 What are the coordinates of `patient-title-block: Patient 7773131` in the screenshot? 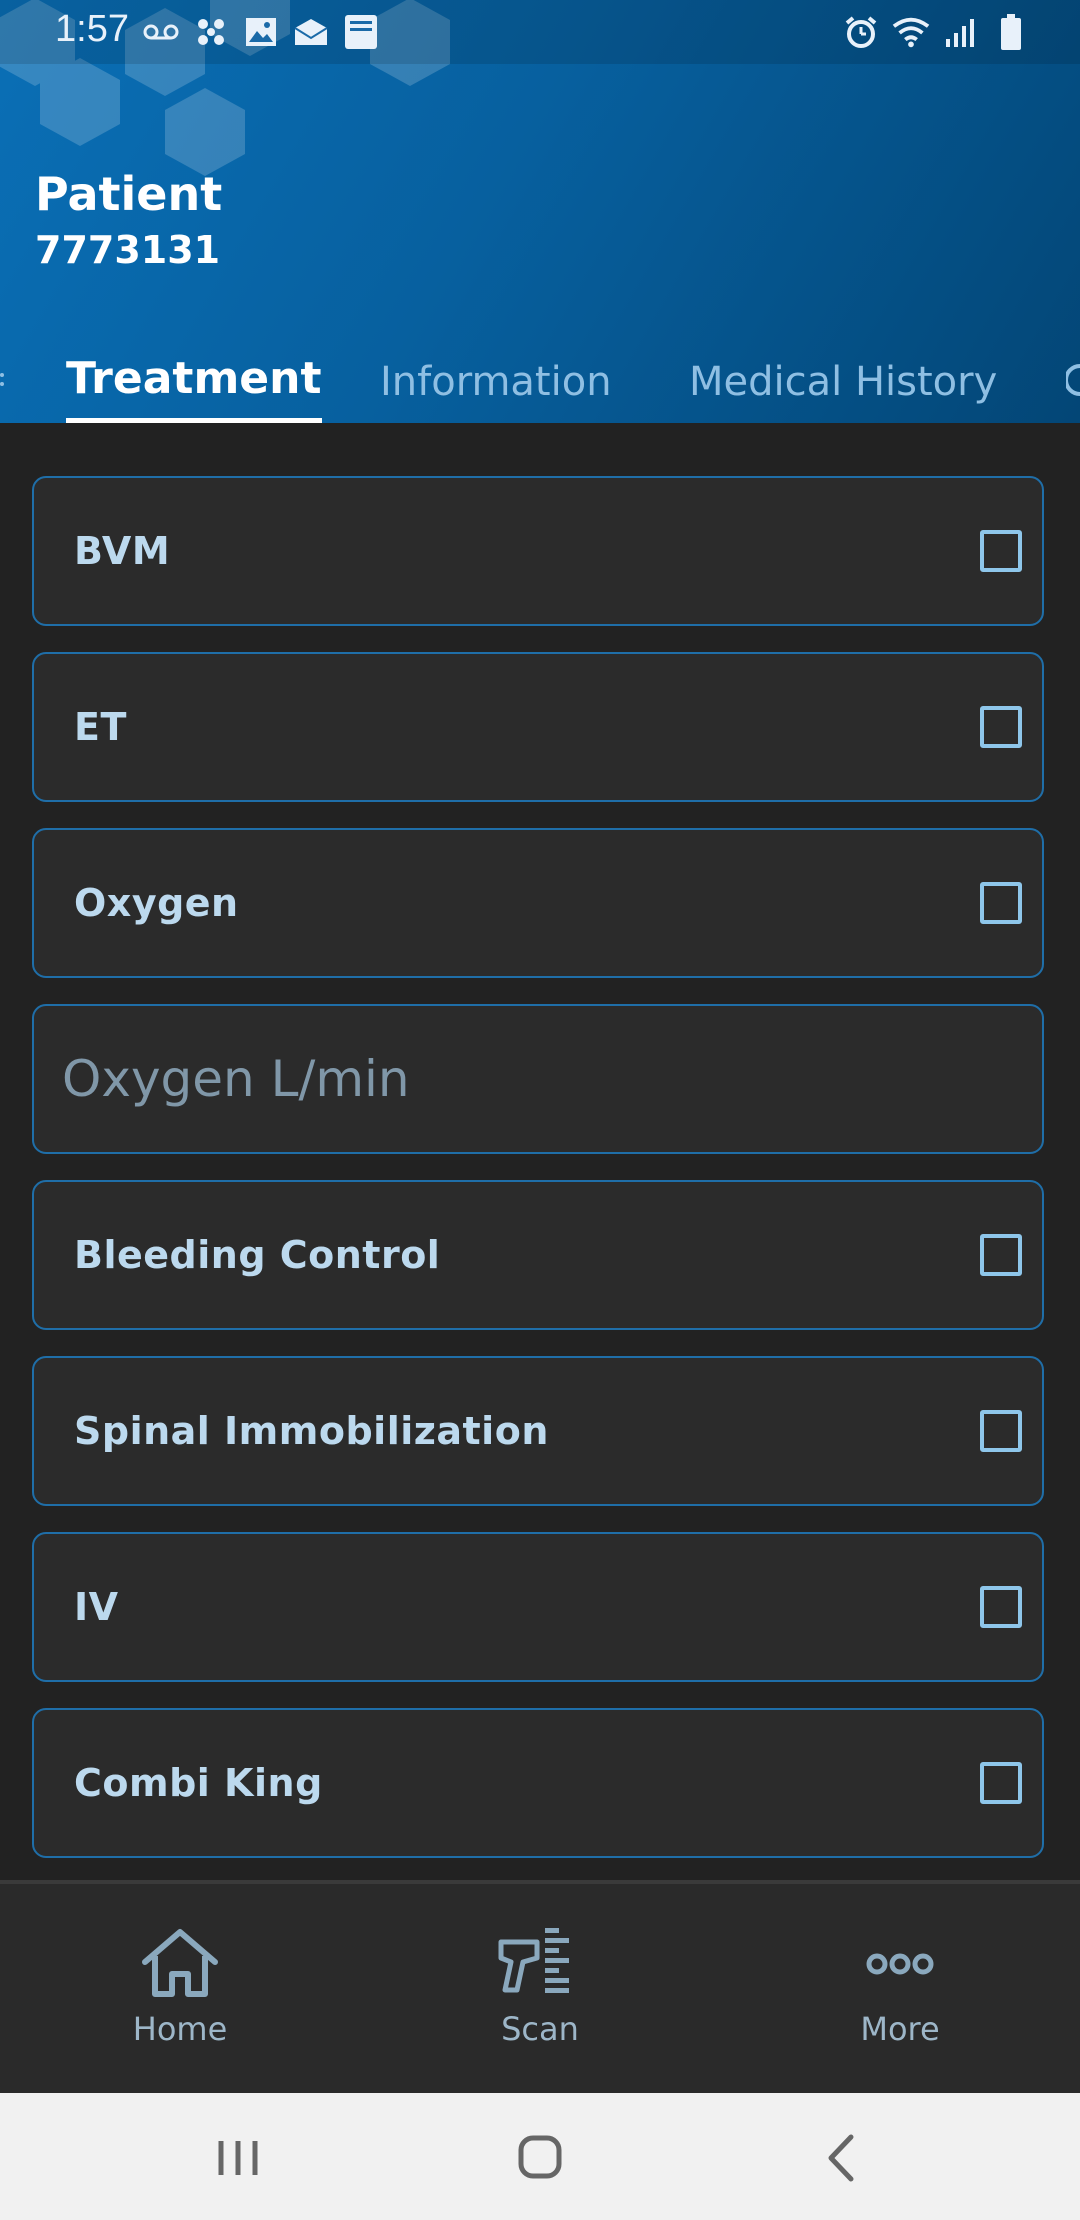 It's located at (128, 219).